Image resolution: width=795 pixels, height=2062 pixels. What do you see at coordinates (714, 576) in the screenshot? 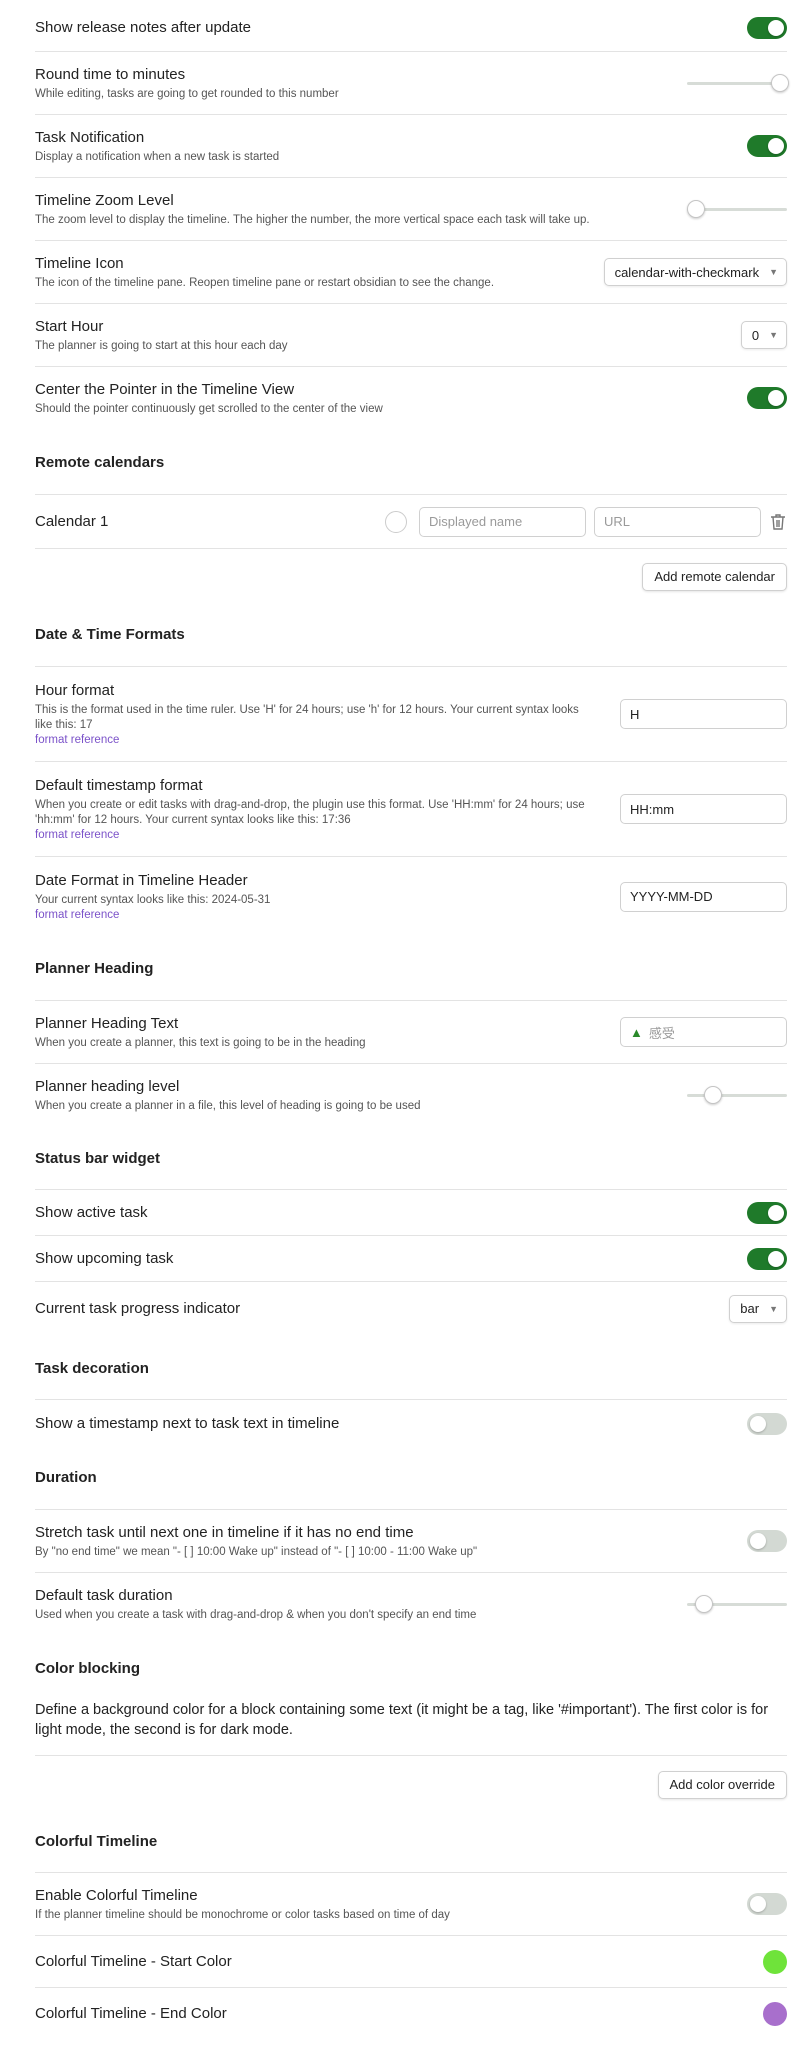
I see `add-remote-calendar-button: Add remote calendar` at bounding box center [714, 576].